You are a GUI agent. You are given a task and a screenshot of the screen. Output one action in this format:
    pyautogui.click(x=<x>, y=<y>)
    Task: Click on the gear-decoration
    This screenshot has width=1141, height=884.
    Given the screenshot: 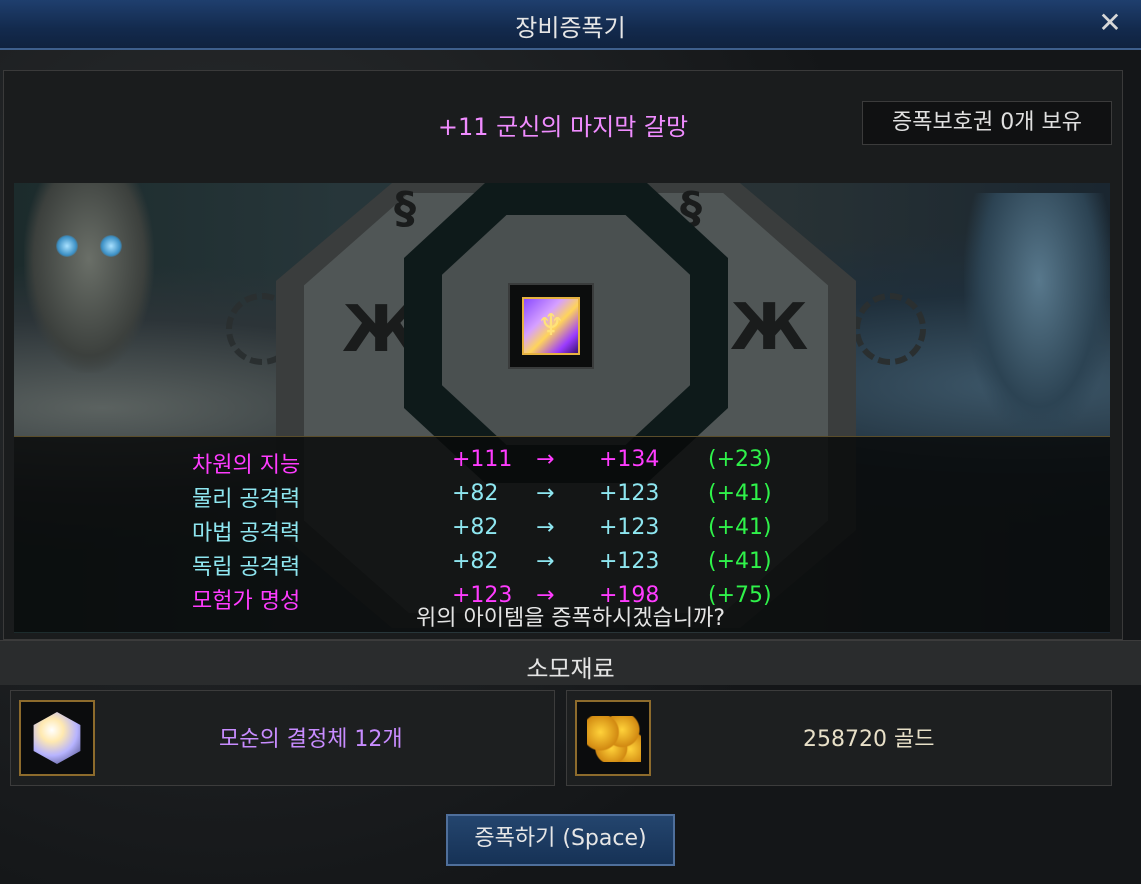 What is the action you would take?
    pyautogui.click(x=890, y=329)
    